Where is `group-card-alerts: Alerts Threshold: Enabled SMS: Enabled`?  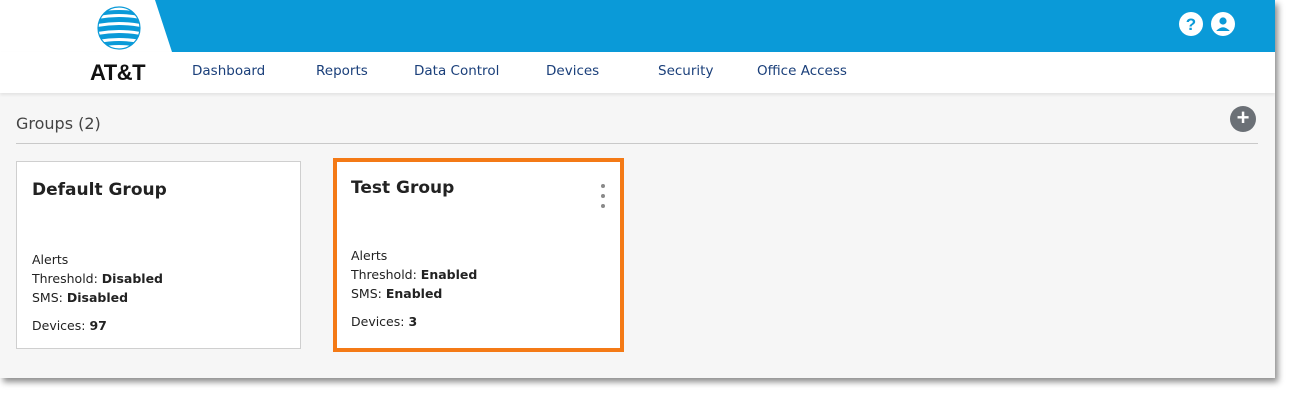 group-card-alerts: Alerts Threshold: Enabled SMS: Enabled is located at coordinates (414, 274).